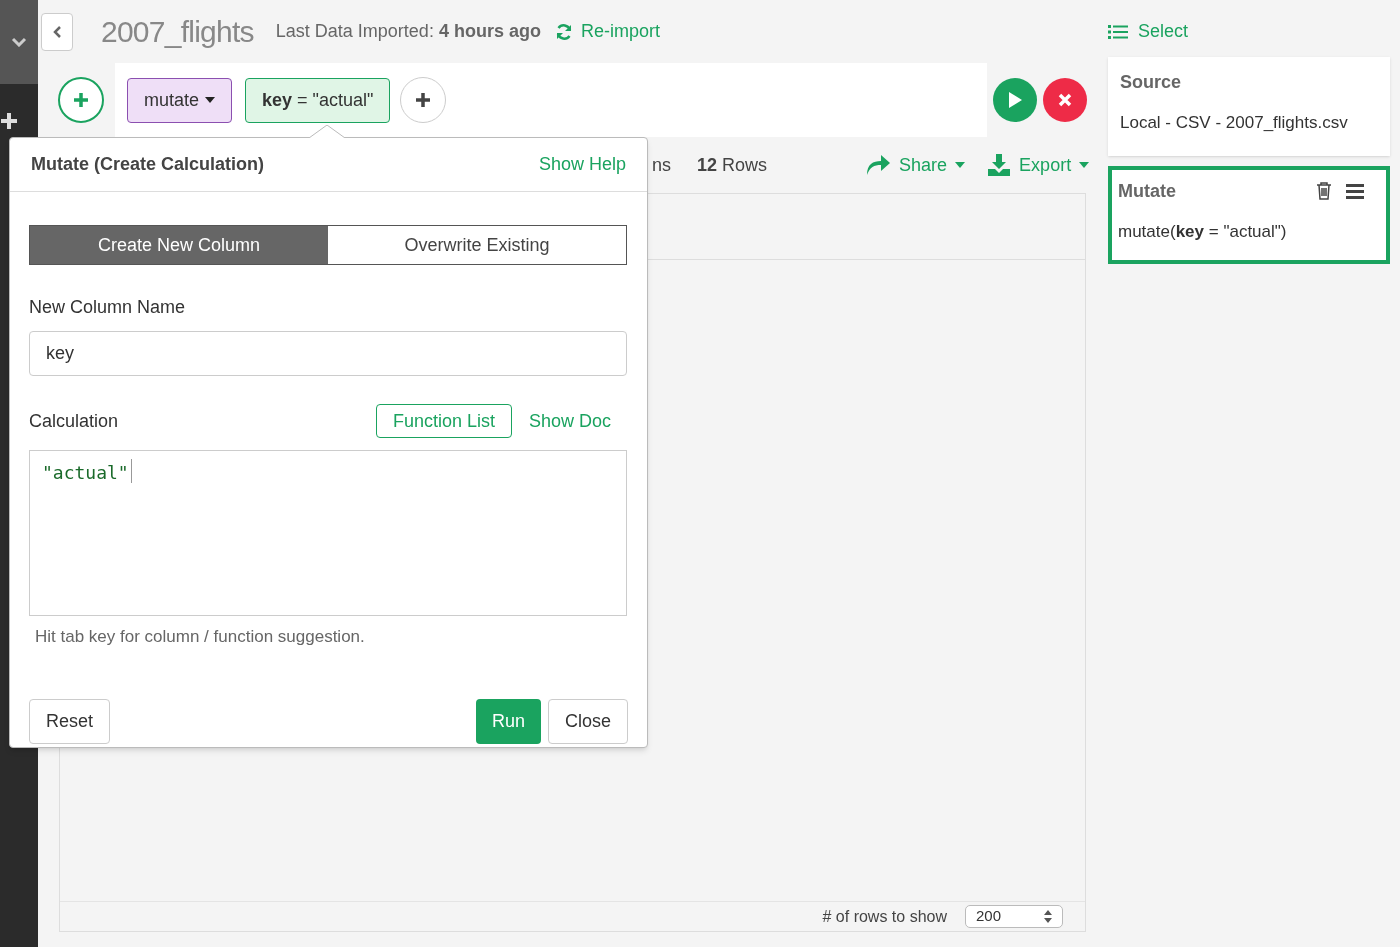  Describe the element at coordinates (1355, 191) in the screenshot. I see `menu-icon` at that location.